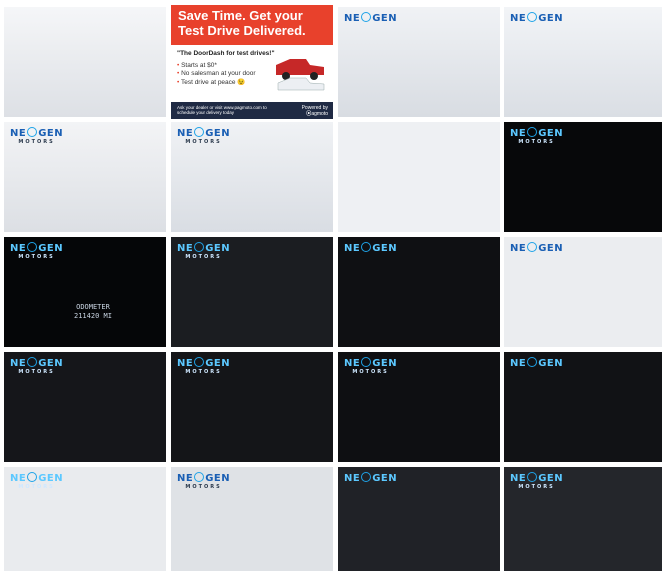 This screenshot has height=571, width=662. Describe the element at coordinates (419, 519) in the screenshot. I see `photo-tile-19: NE GEN` at that location.